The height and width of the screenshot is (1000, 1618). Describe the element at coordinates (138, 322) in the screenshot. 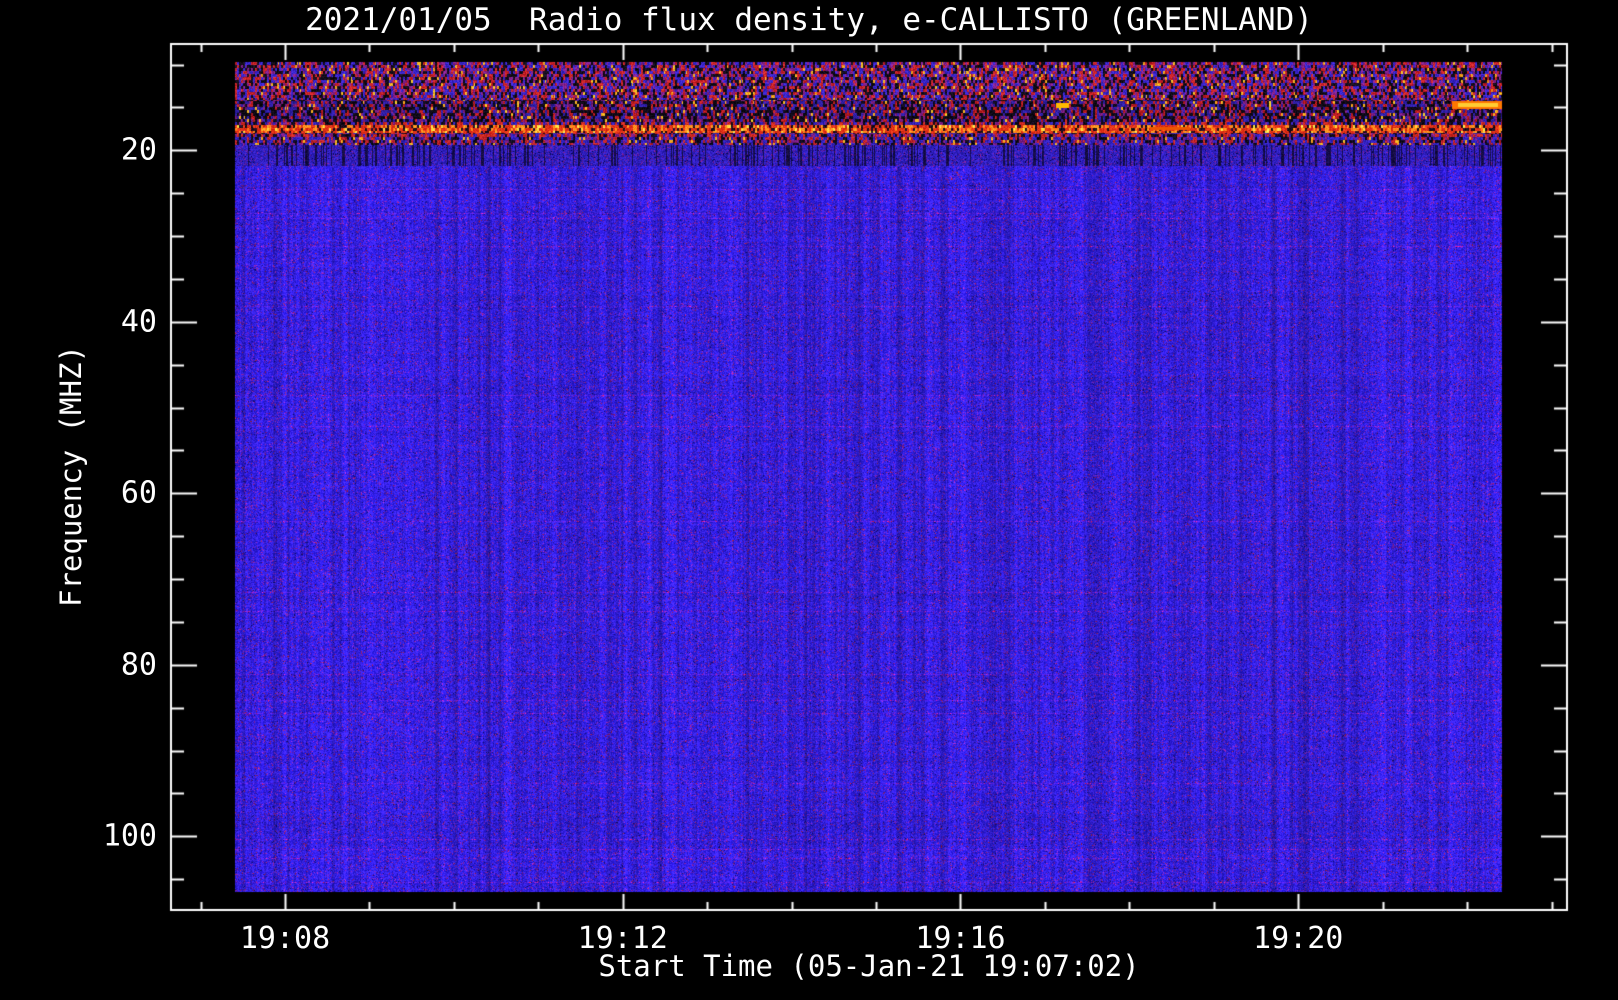

I see `y-tick-label: 40` at that location.